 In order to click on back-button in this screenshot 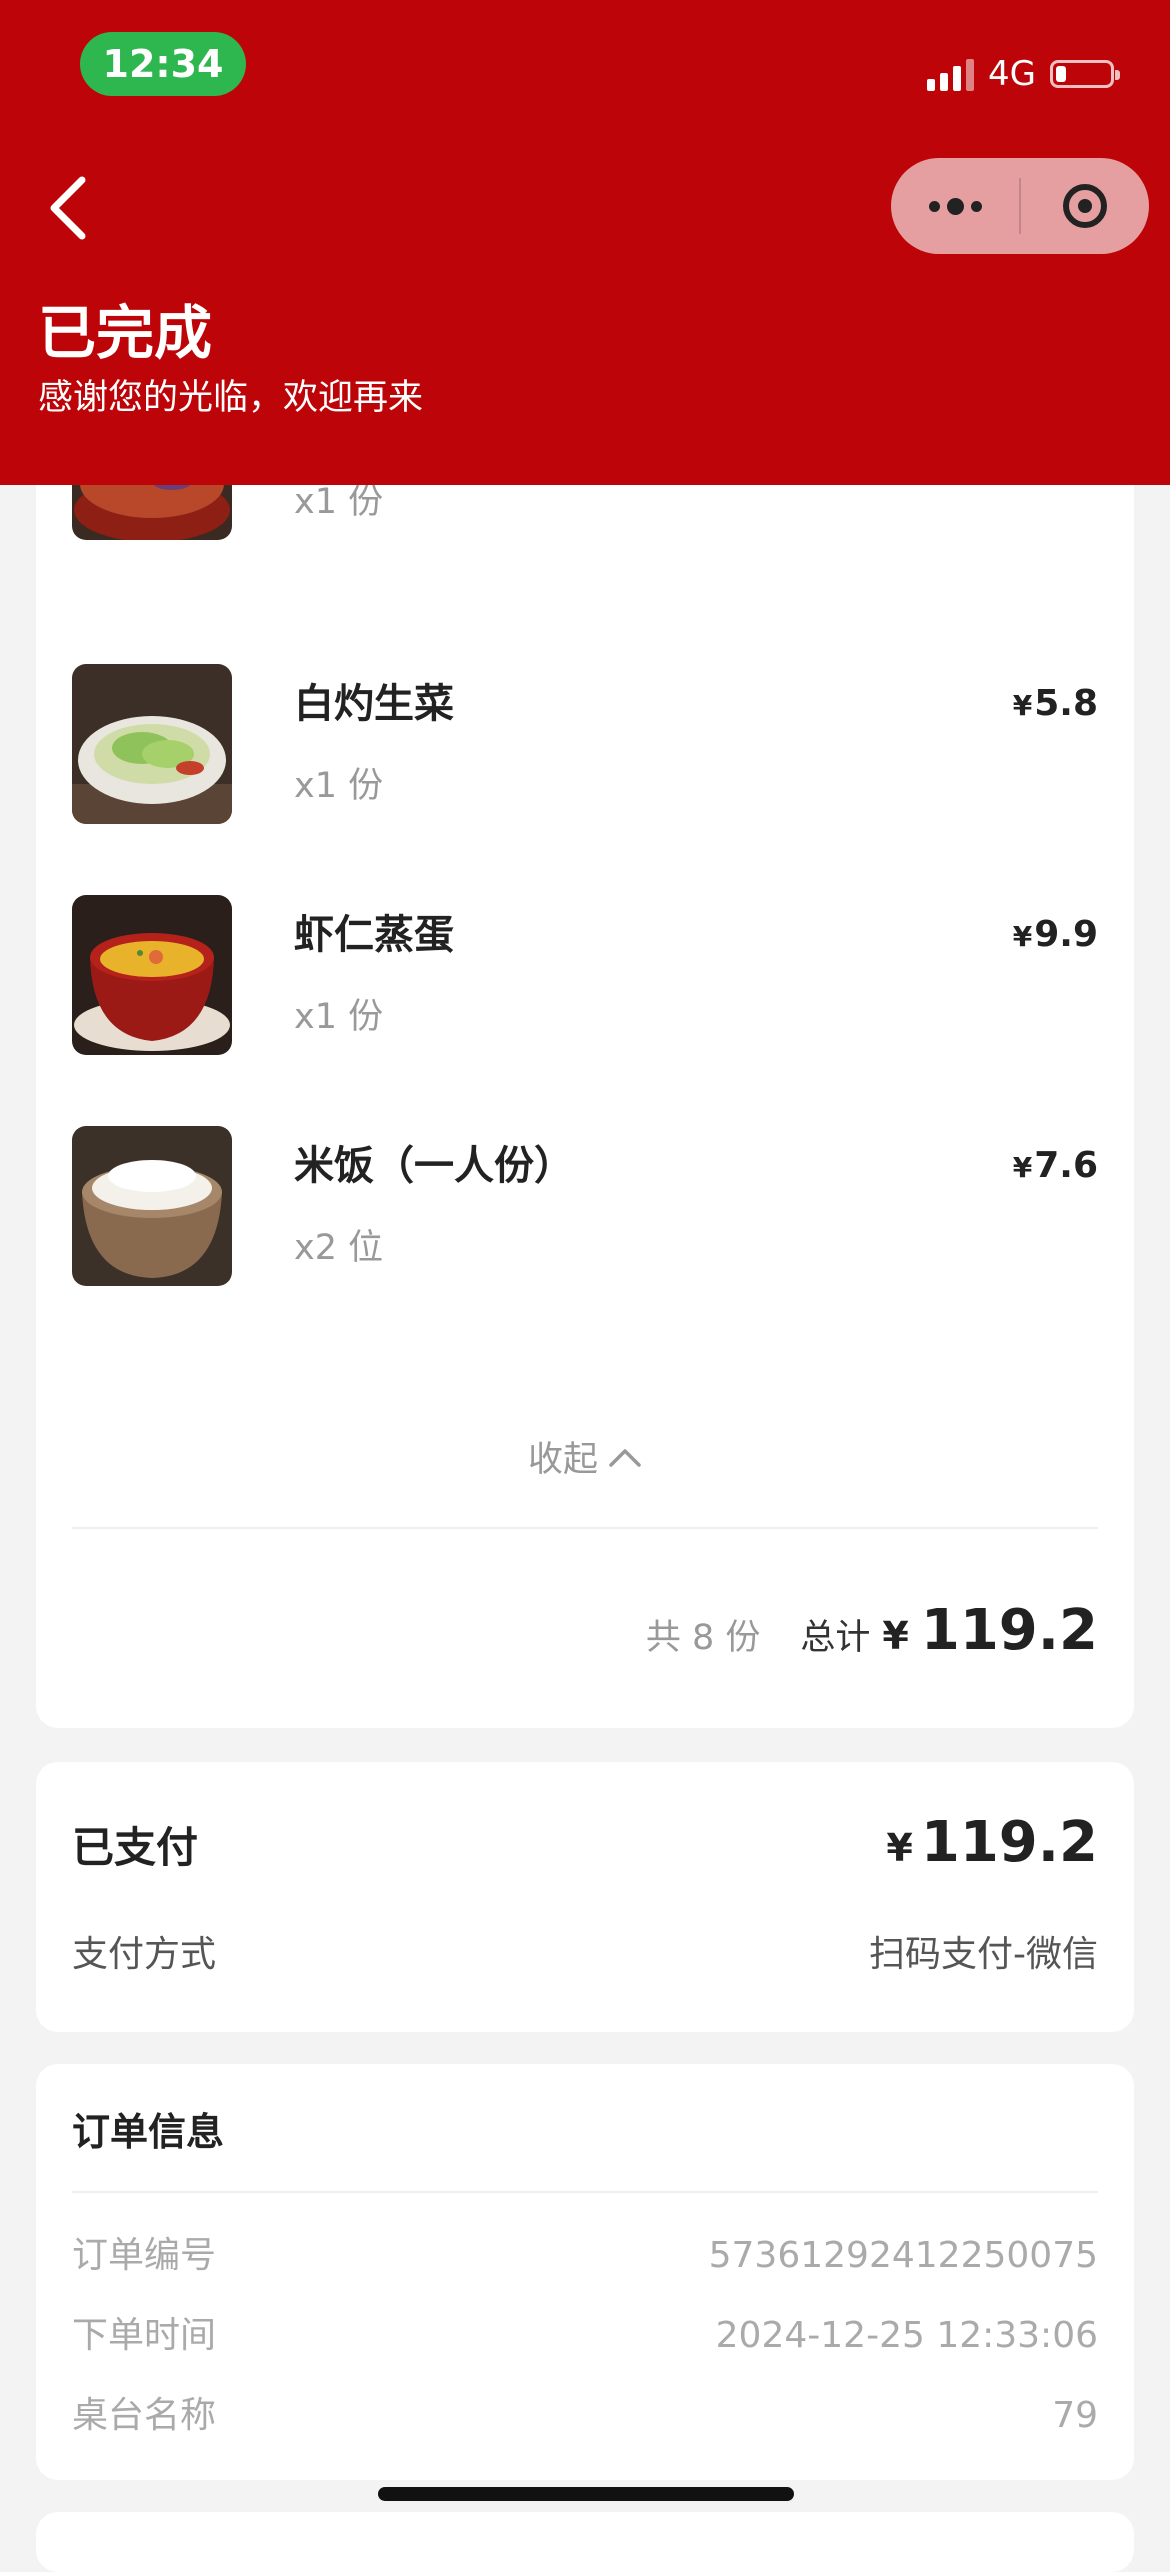, I will do `click(70, 208)`.